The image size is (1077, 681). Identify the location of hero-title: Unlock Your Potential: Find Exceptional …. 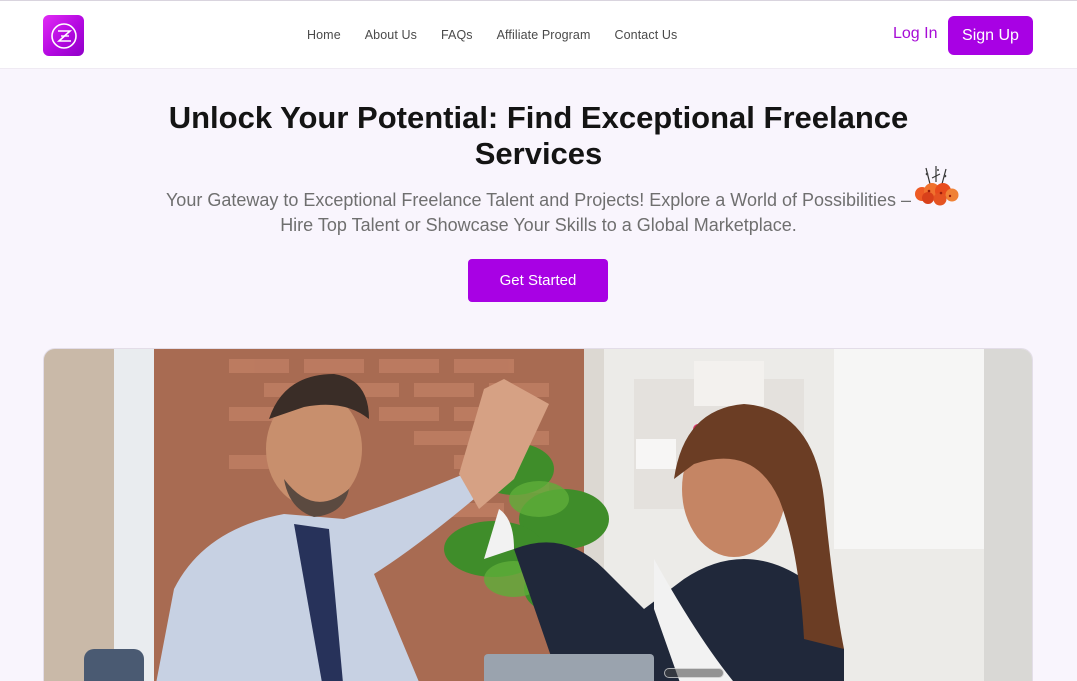
(538, 135).